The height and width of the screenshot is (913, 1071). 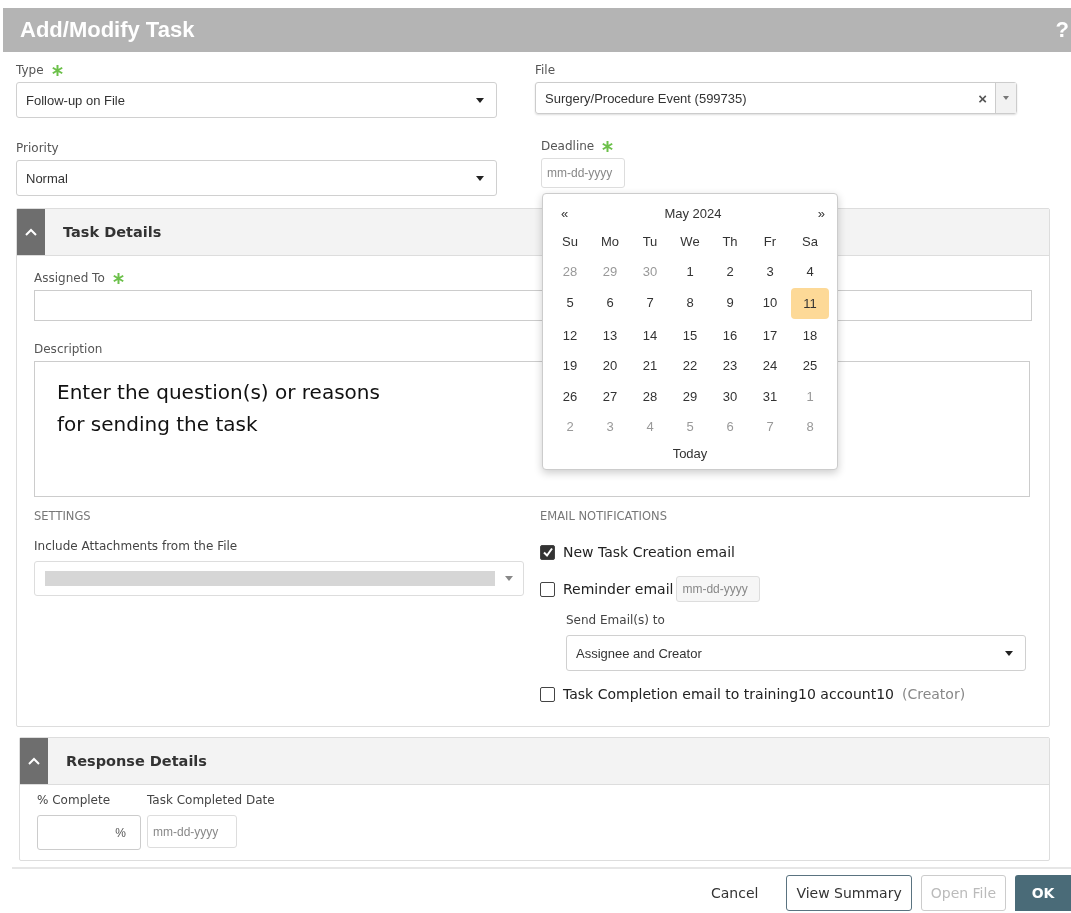 What do you see at coordinates (604, 516) in the screenshot?
I see `section-heading: EMAIL NOTIFICATIONS` at bounding box center [604, 516].